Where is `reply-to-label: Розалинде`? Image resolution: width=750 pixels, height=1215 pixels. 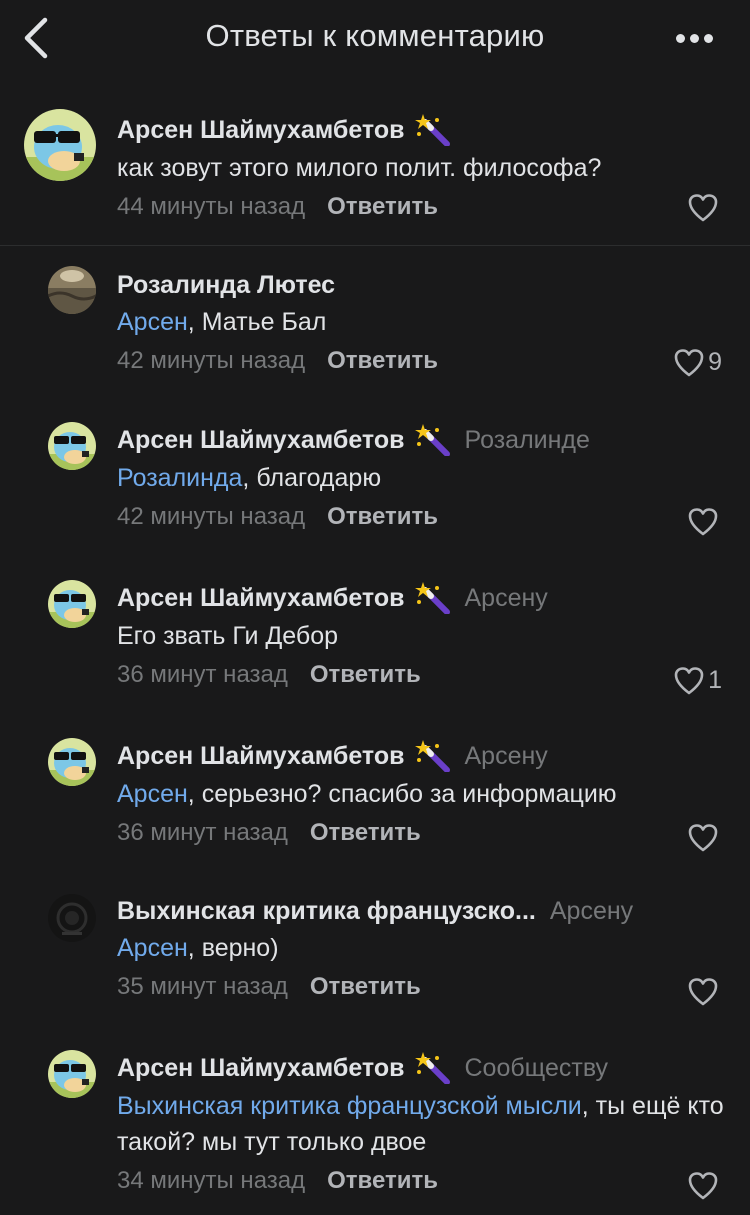
reply-to-label: Розалинде is located at coordinates (527, 440).